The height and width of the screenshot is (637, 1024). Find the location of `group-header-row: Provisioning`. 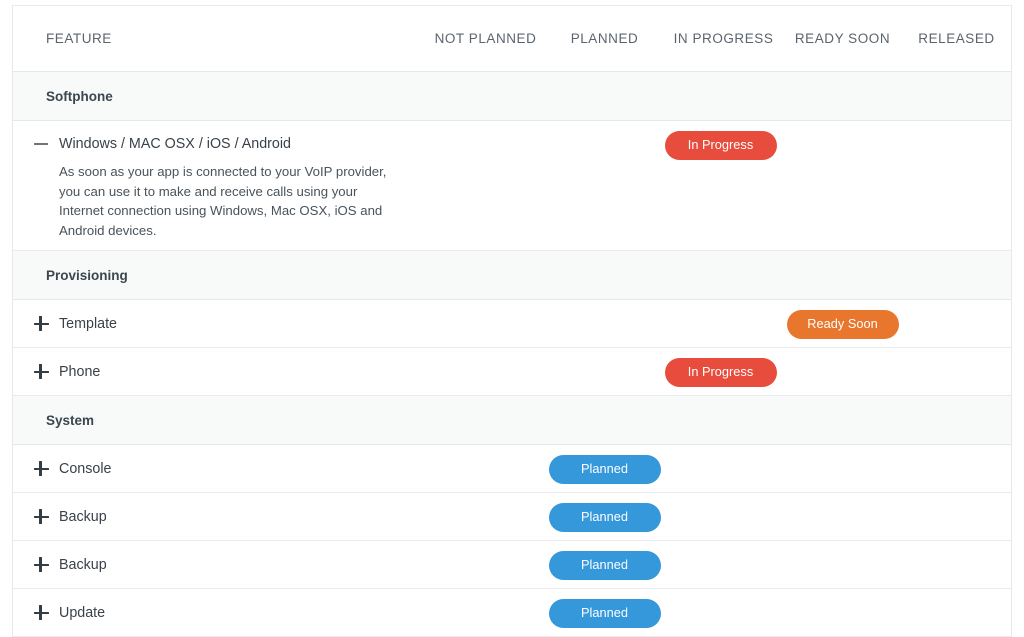

group-header-row: Provisioning is located at coordinates (512, 276).